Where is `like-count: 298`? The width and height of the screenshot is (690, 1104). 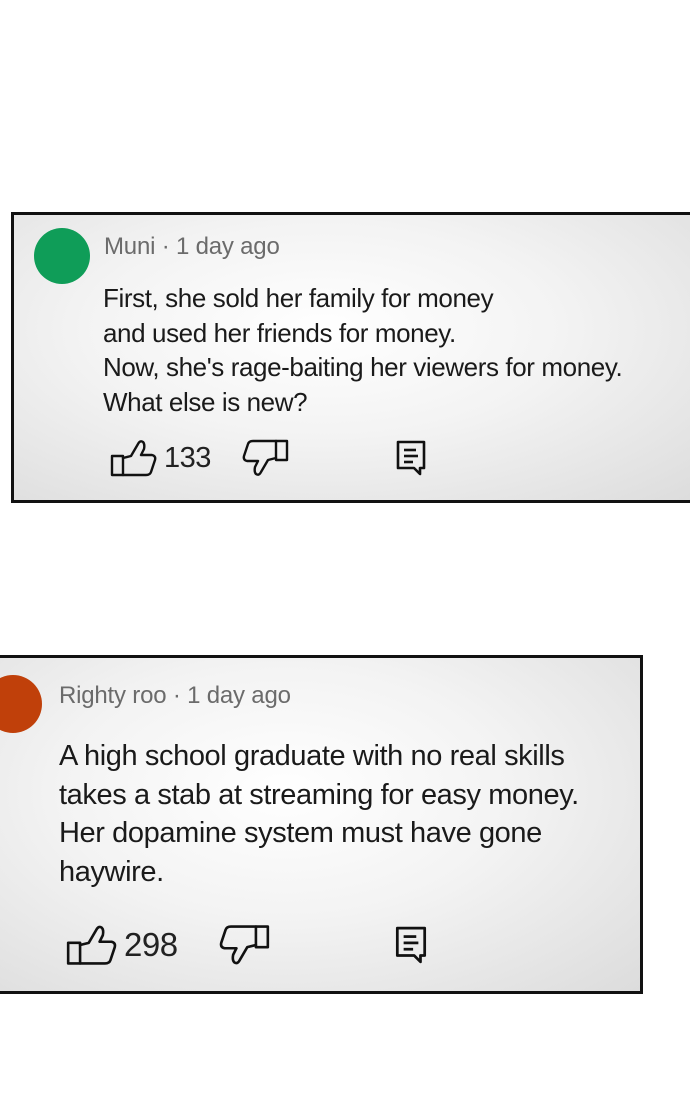
like-count: 298 is located at coordinates (151, 944).